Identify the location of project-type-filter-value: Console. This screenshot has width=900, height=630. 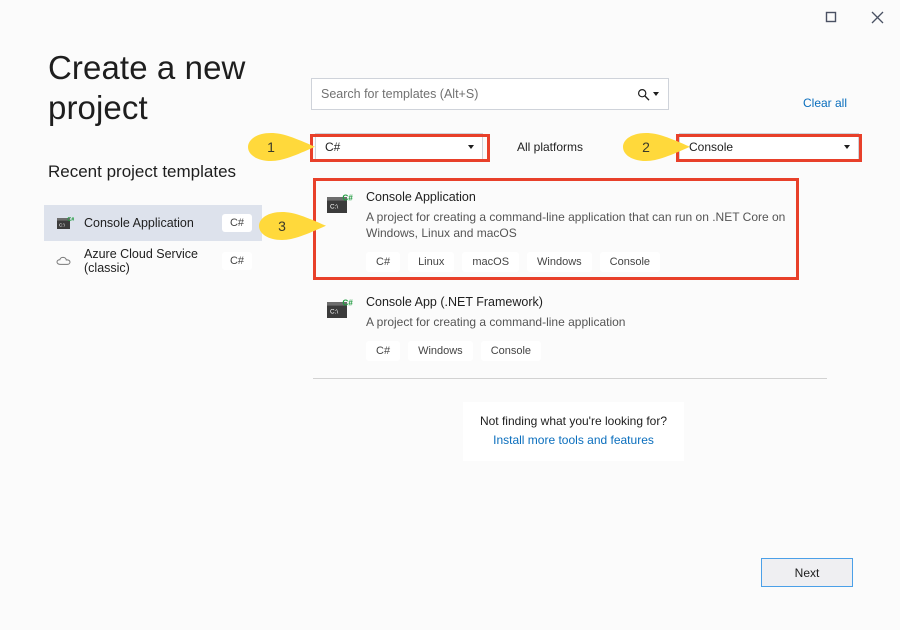
(711, 147).